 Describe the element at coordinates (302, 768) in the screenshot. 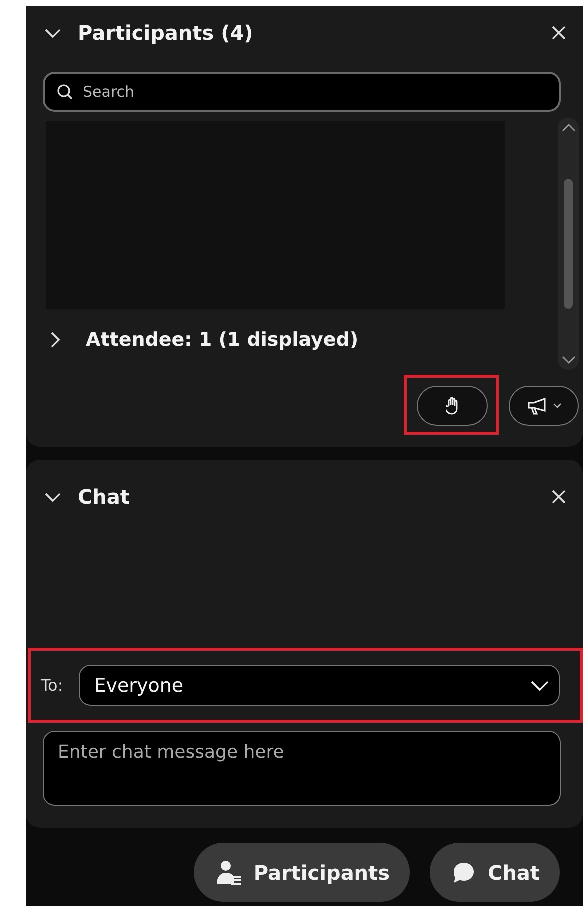

I see `message-field: Enter chat message here` at that location.